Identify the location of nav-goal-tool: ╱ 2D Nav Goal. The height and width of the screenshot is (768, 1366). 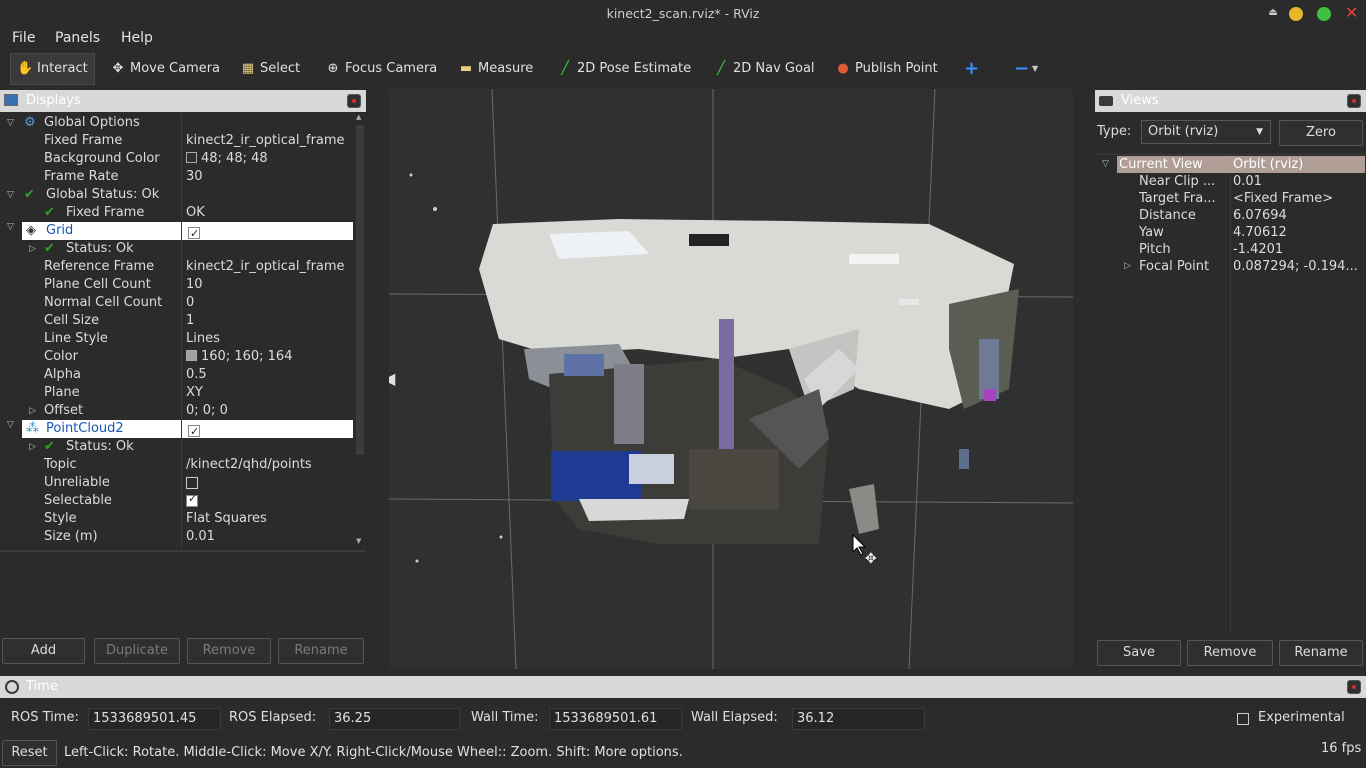
(763, 69).